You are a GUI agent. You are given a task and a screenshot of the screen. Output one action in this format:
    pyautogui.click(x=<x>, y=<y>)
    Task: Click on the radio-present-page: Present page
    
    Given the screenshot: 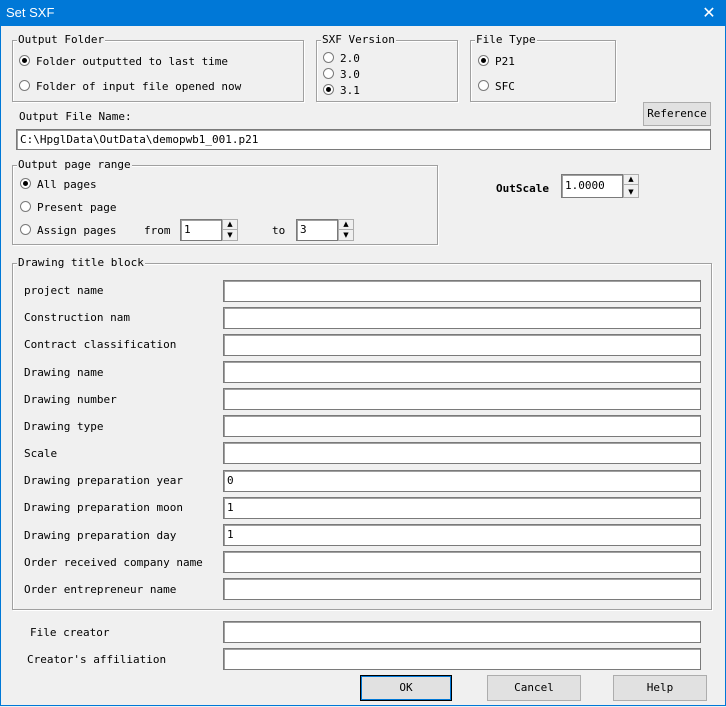 What is the action you would take?
    pyautogui.click(x=68, y=208)
    